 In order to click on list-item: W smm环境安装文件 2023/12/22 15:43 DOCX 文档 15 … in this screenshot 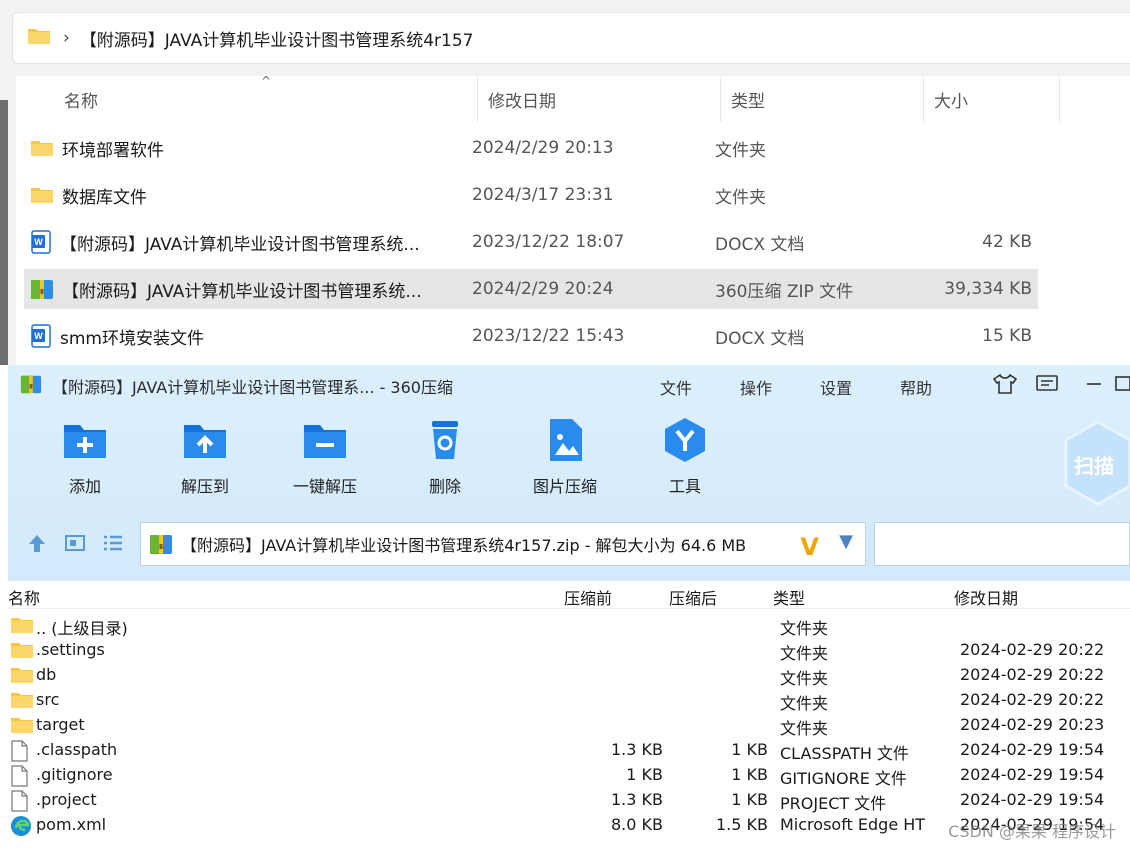, I will do `click(531, 336)`.